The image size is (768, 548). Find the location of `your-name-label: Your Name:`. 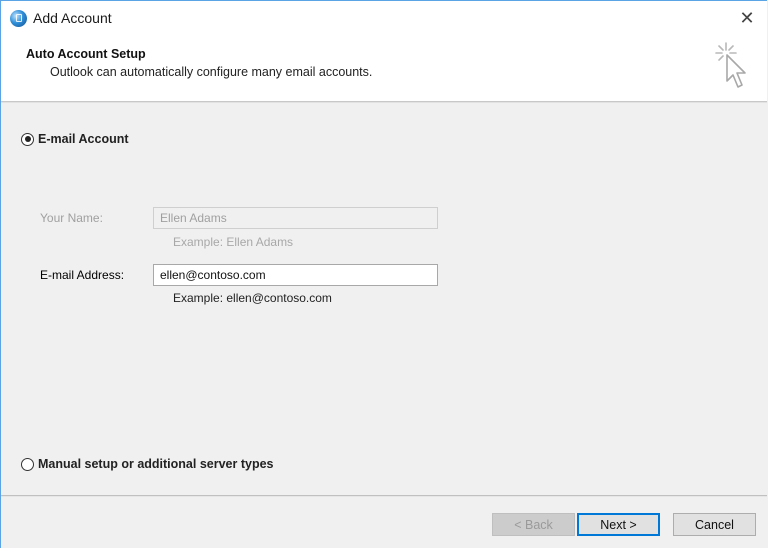

your-name-label: Your Name: is located at coordinates (71, 218).